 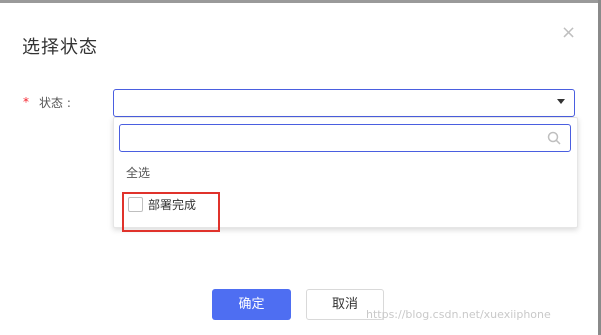 What do you see at coordinates (26, 102) in the screenshot?
I see `required-mark: *` at bounding box center [26, 102].